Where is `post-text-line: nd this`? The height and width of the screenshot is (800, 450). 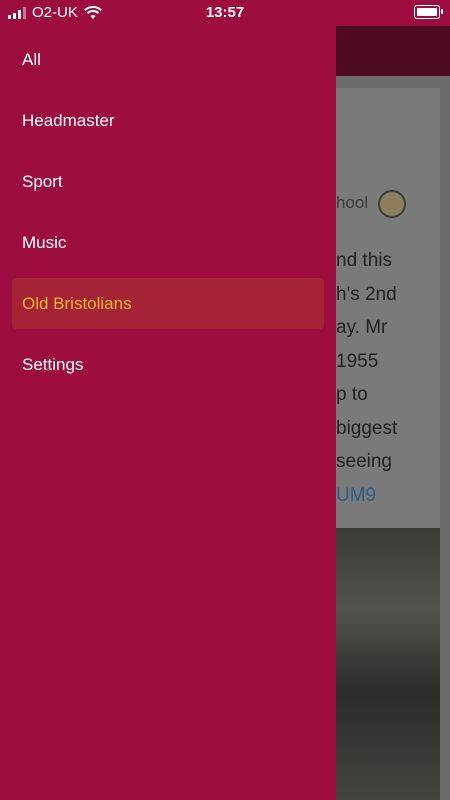
post-text-line: nd this is located at coordinates (364, 260).